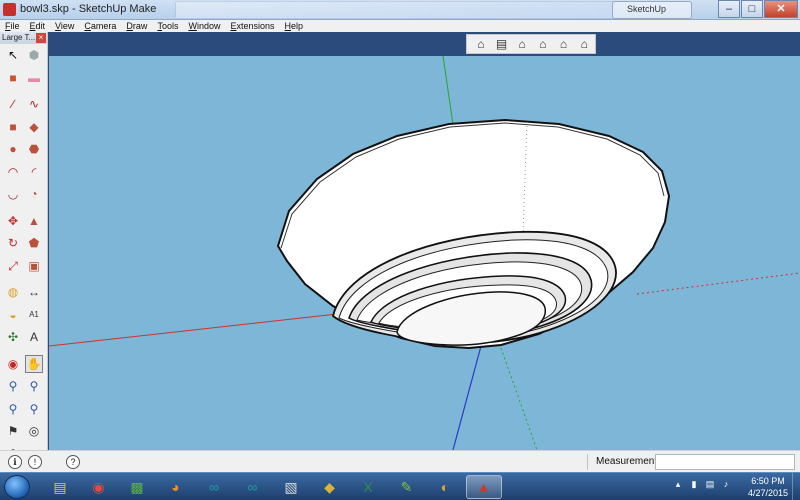 The image size is (800, 500). Describe the element at coordinates (483, 487) in the screenshot. I see `sketchup-icon: ▲` at that location.